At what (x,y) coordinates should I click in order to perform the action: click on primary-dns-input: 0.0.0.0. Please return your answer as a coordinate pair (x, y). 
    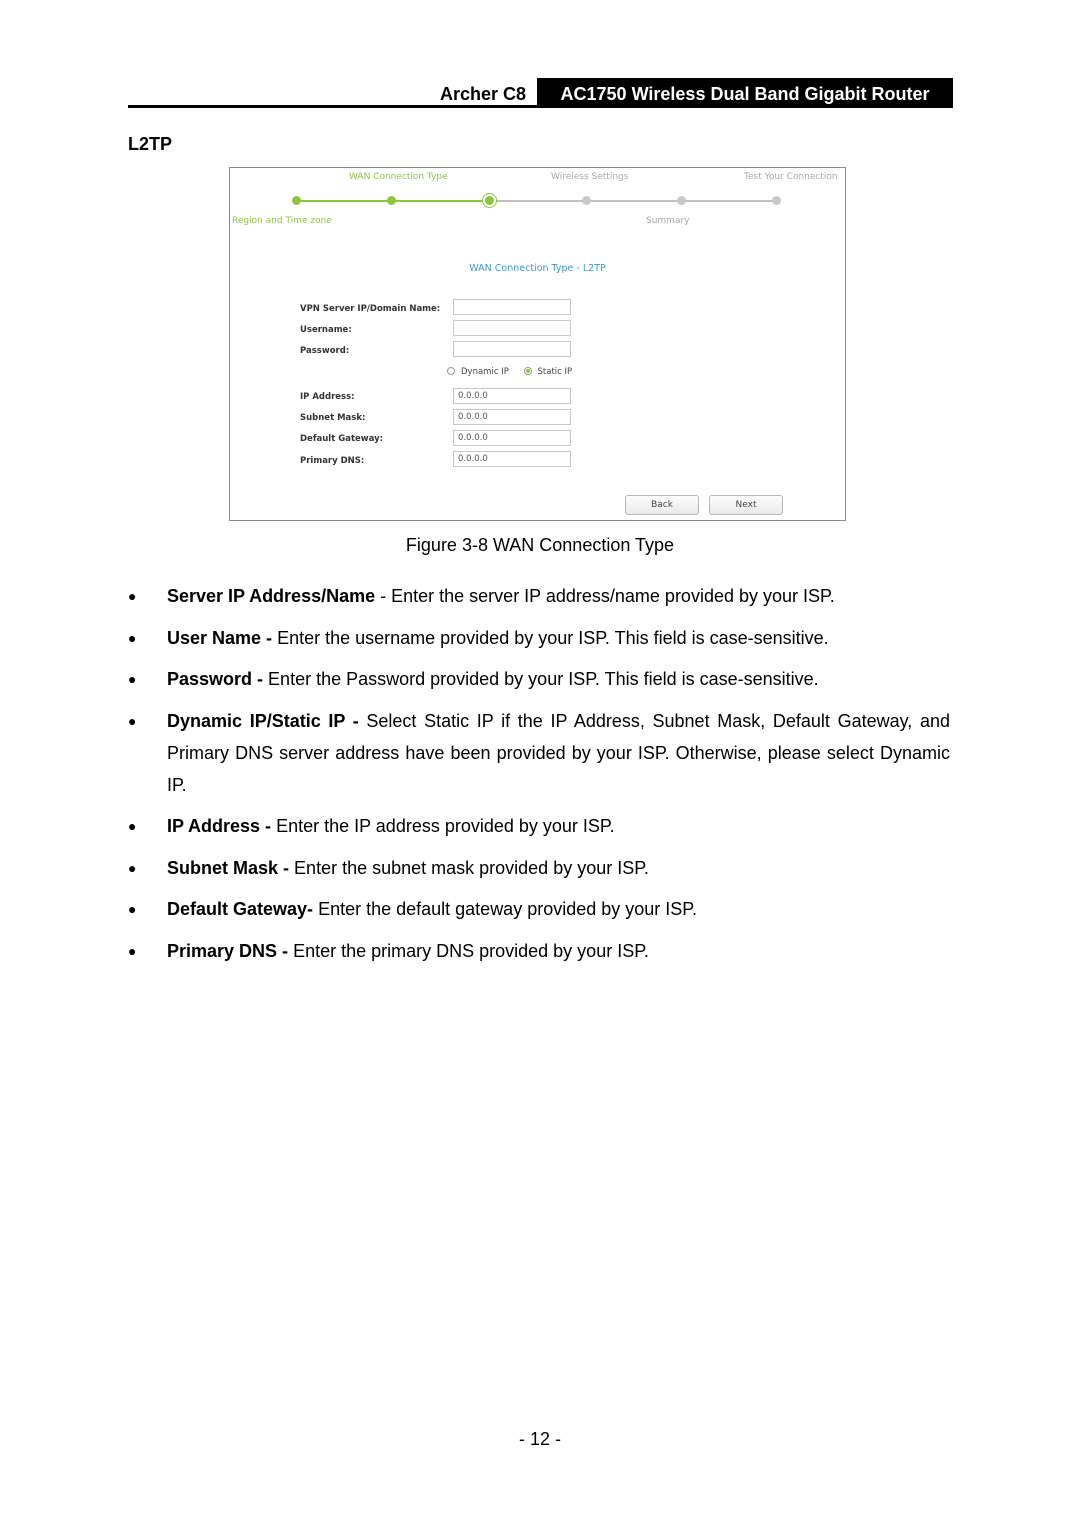
    Looking at the image, I should click on (512, 459).